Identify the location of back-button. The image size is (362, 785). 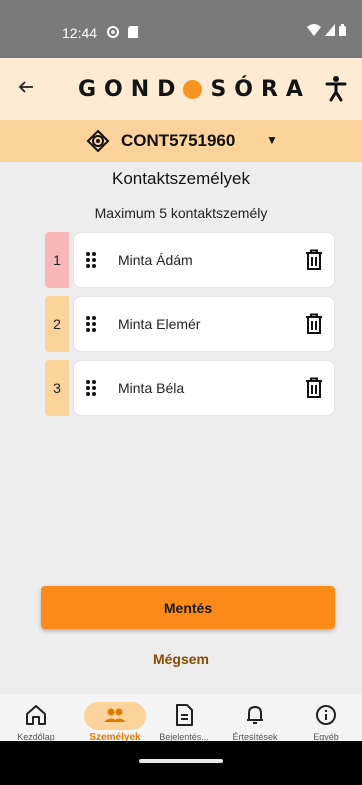
(26, 88).